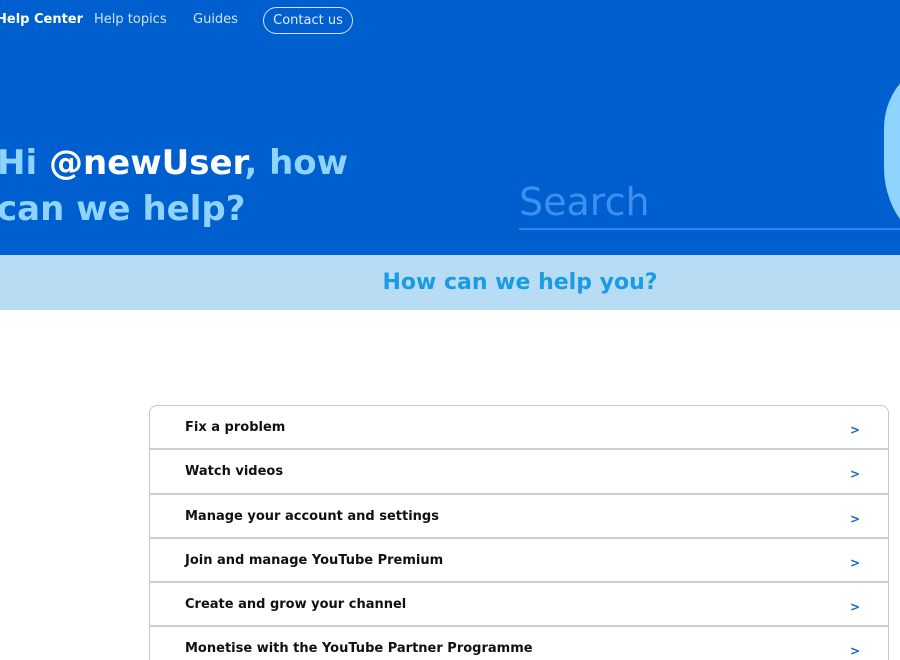  I want to click on topic-label: Manage your account and settings, so click(312, 516).